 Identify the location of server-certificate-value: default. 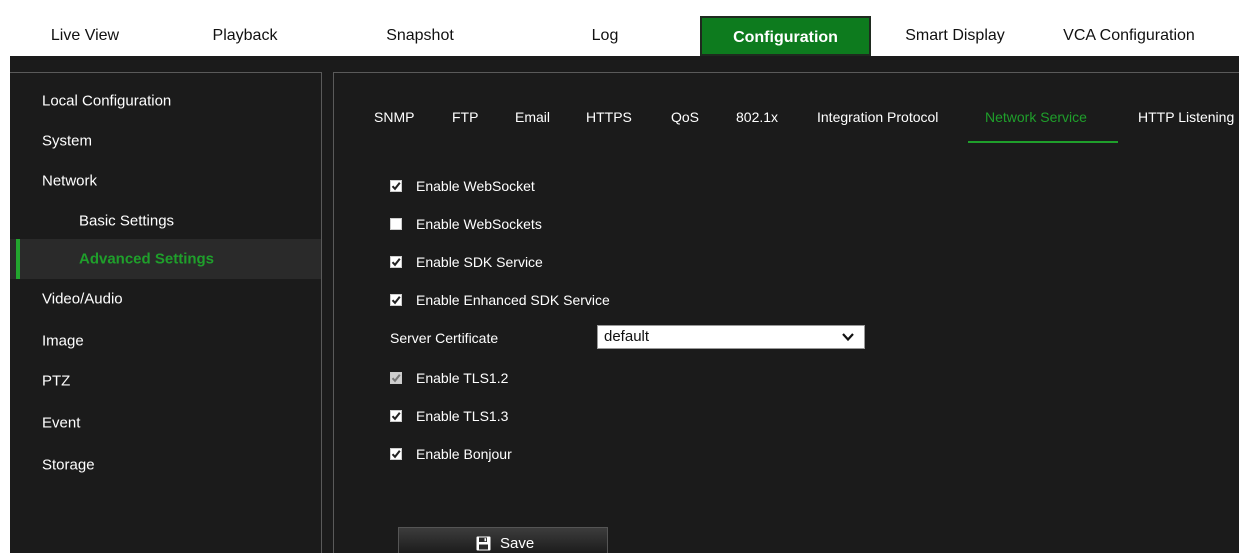
(627, 336).